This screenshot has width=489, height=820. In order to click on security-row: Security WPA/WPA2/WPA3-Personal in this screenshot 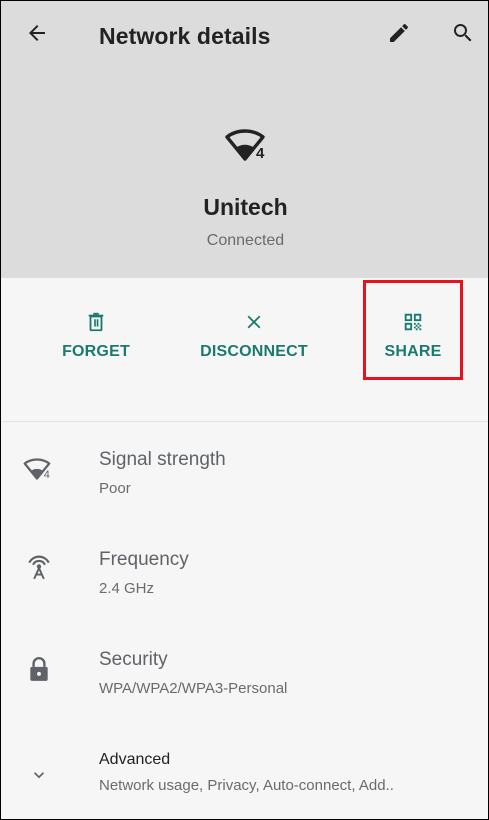, I will do `click(244, 681)`.